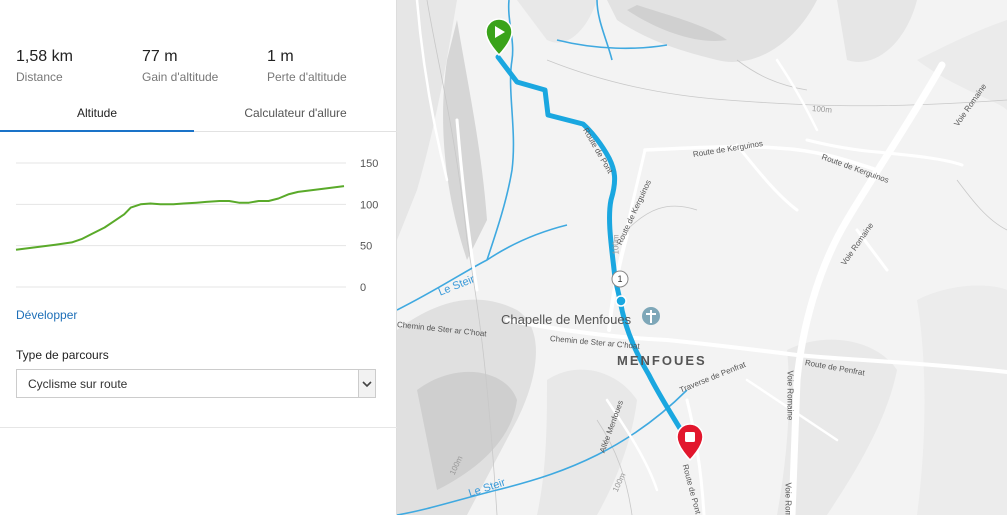  I want to click on chevron-down-icon, so click(366, 383).